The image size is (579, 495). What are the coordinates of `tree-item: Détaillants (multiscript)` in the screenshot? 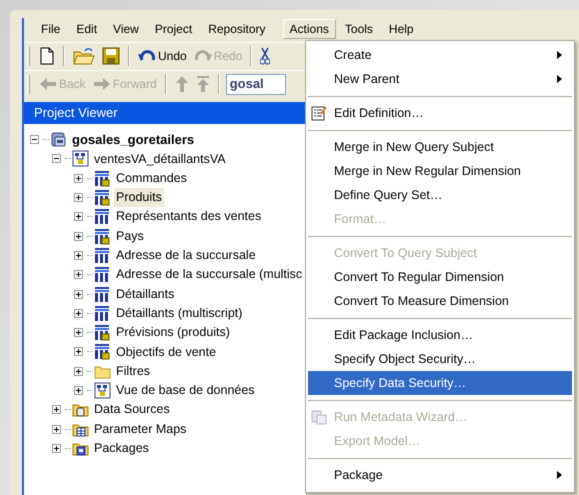 It's located at (179, 313).